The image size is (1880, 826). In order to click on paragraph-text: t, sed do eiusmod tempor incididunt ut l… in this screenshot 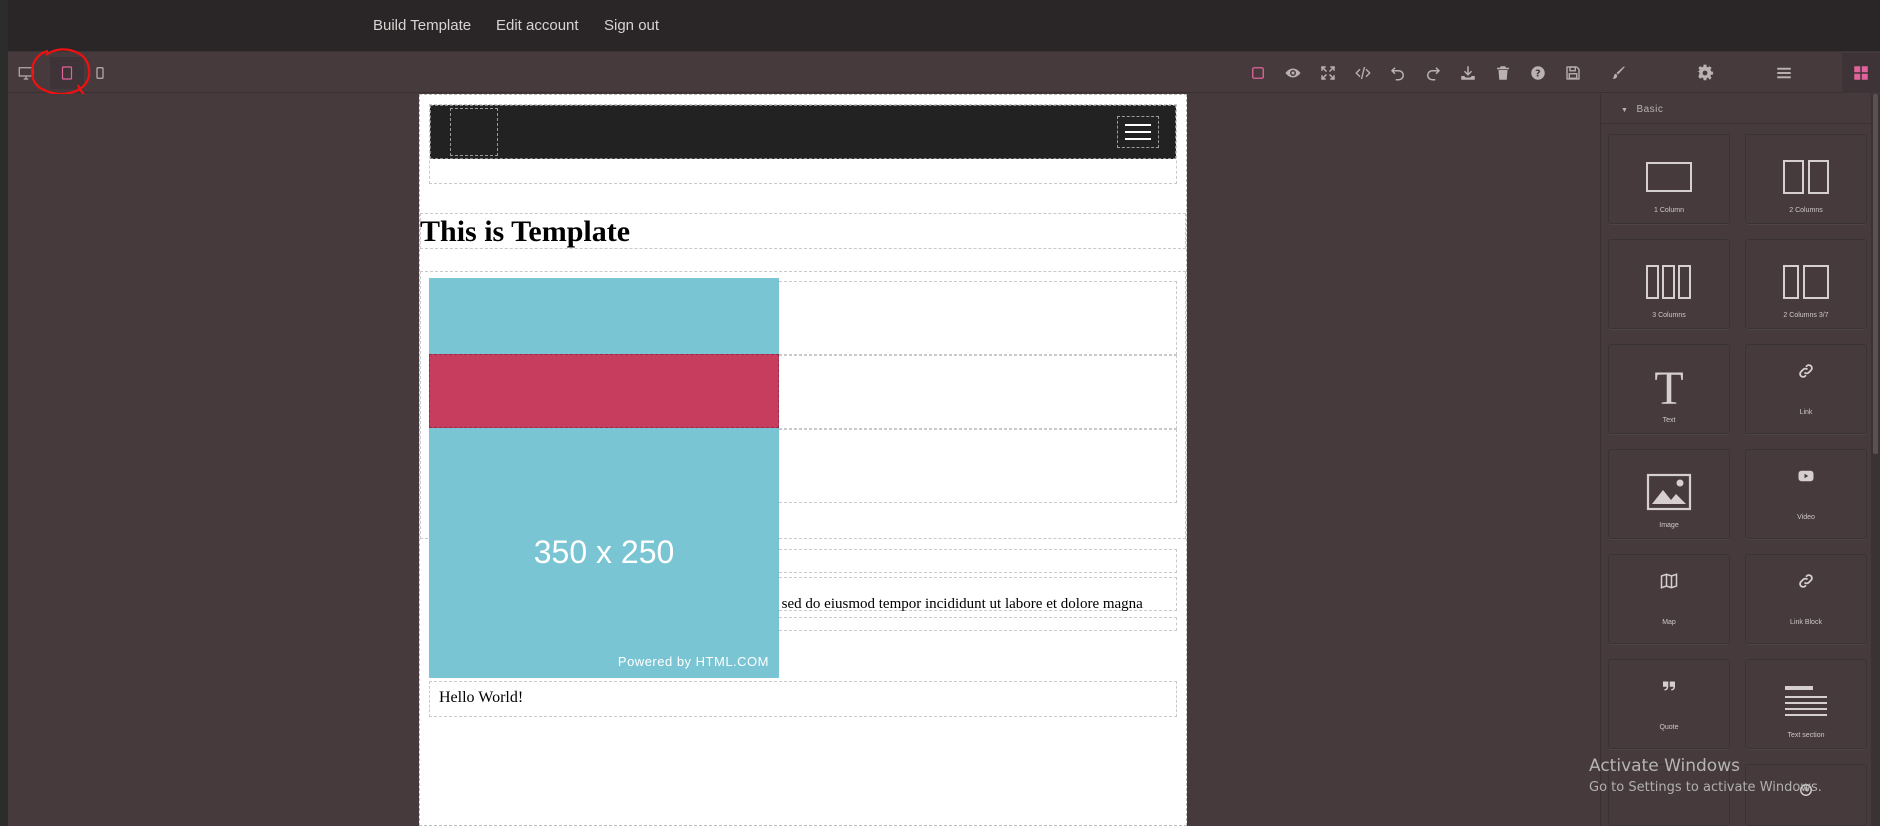, I will do `click(956, 604)`.